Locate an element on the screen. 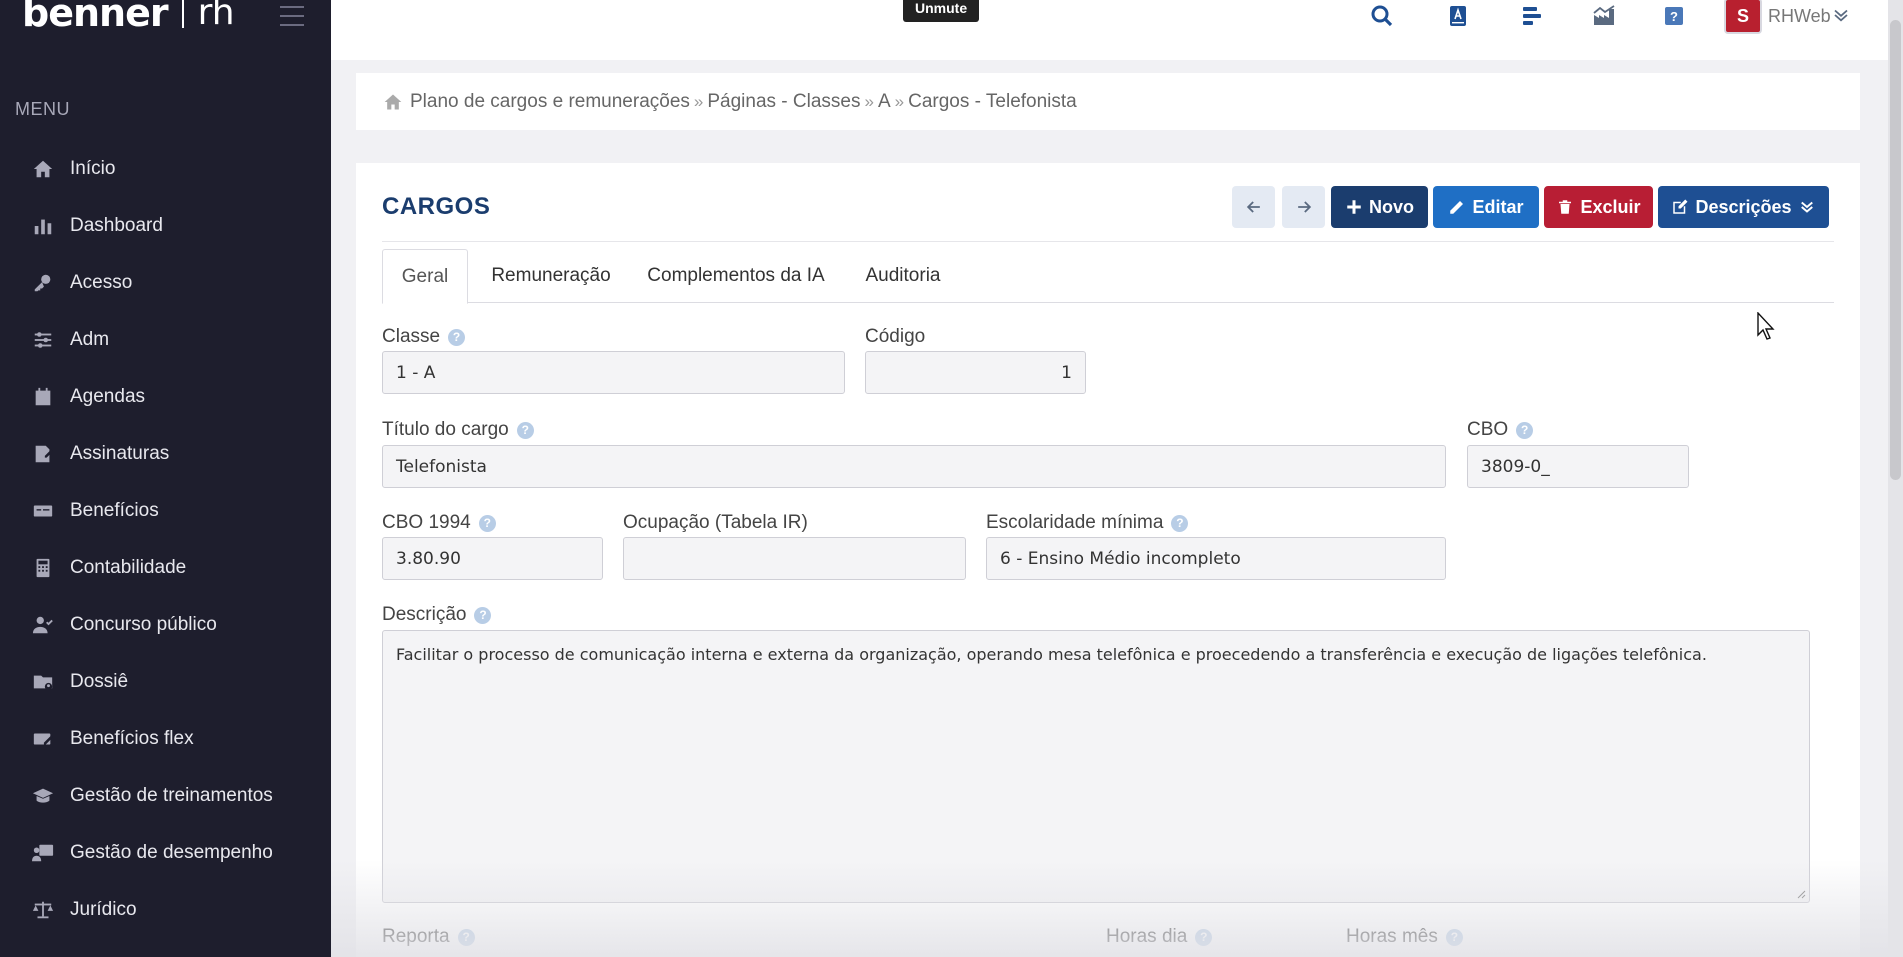 The height and width of the screenshot is (957, 1903). breadcrumb-item: A is located at coordinates (884, 102).